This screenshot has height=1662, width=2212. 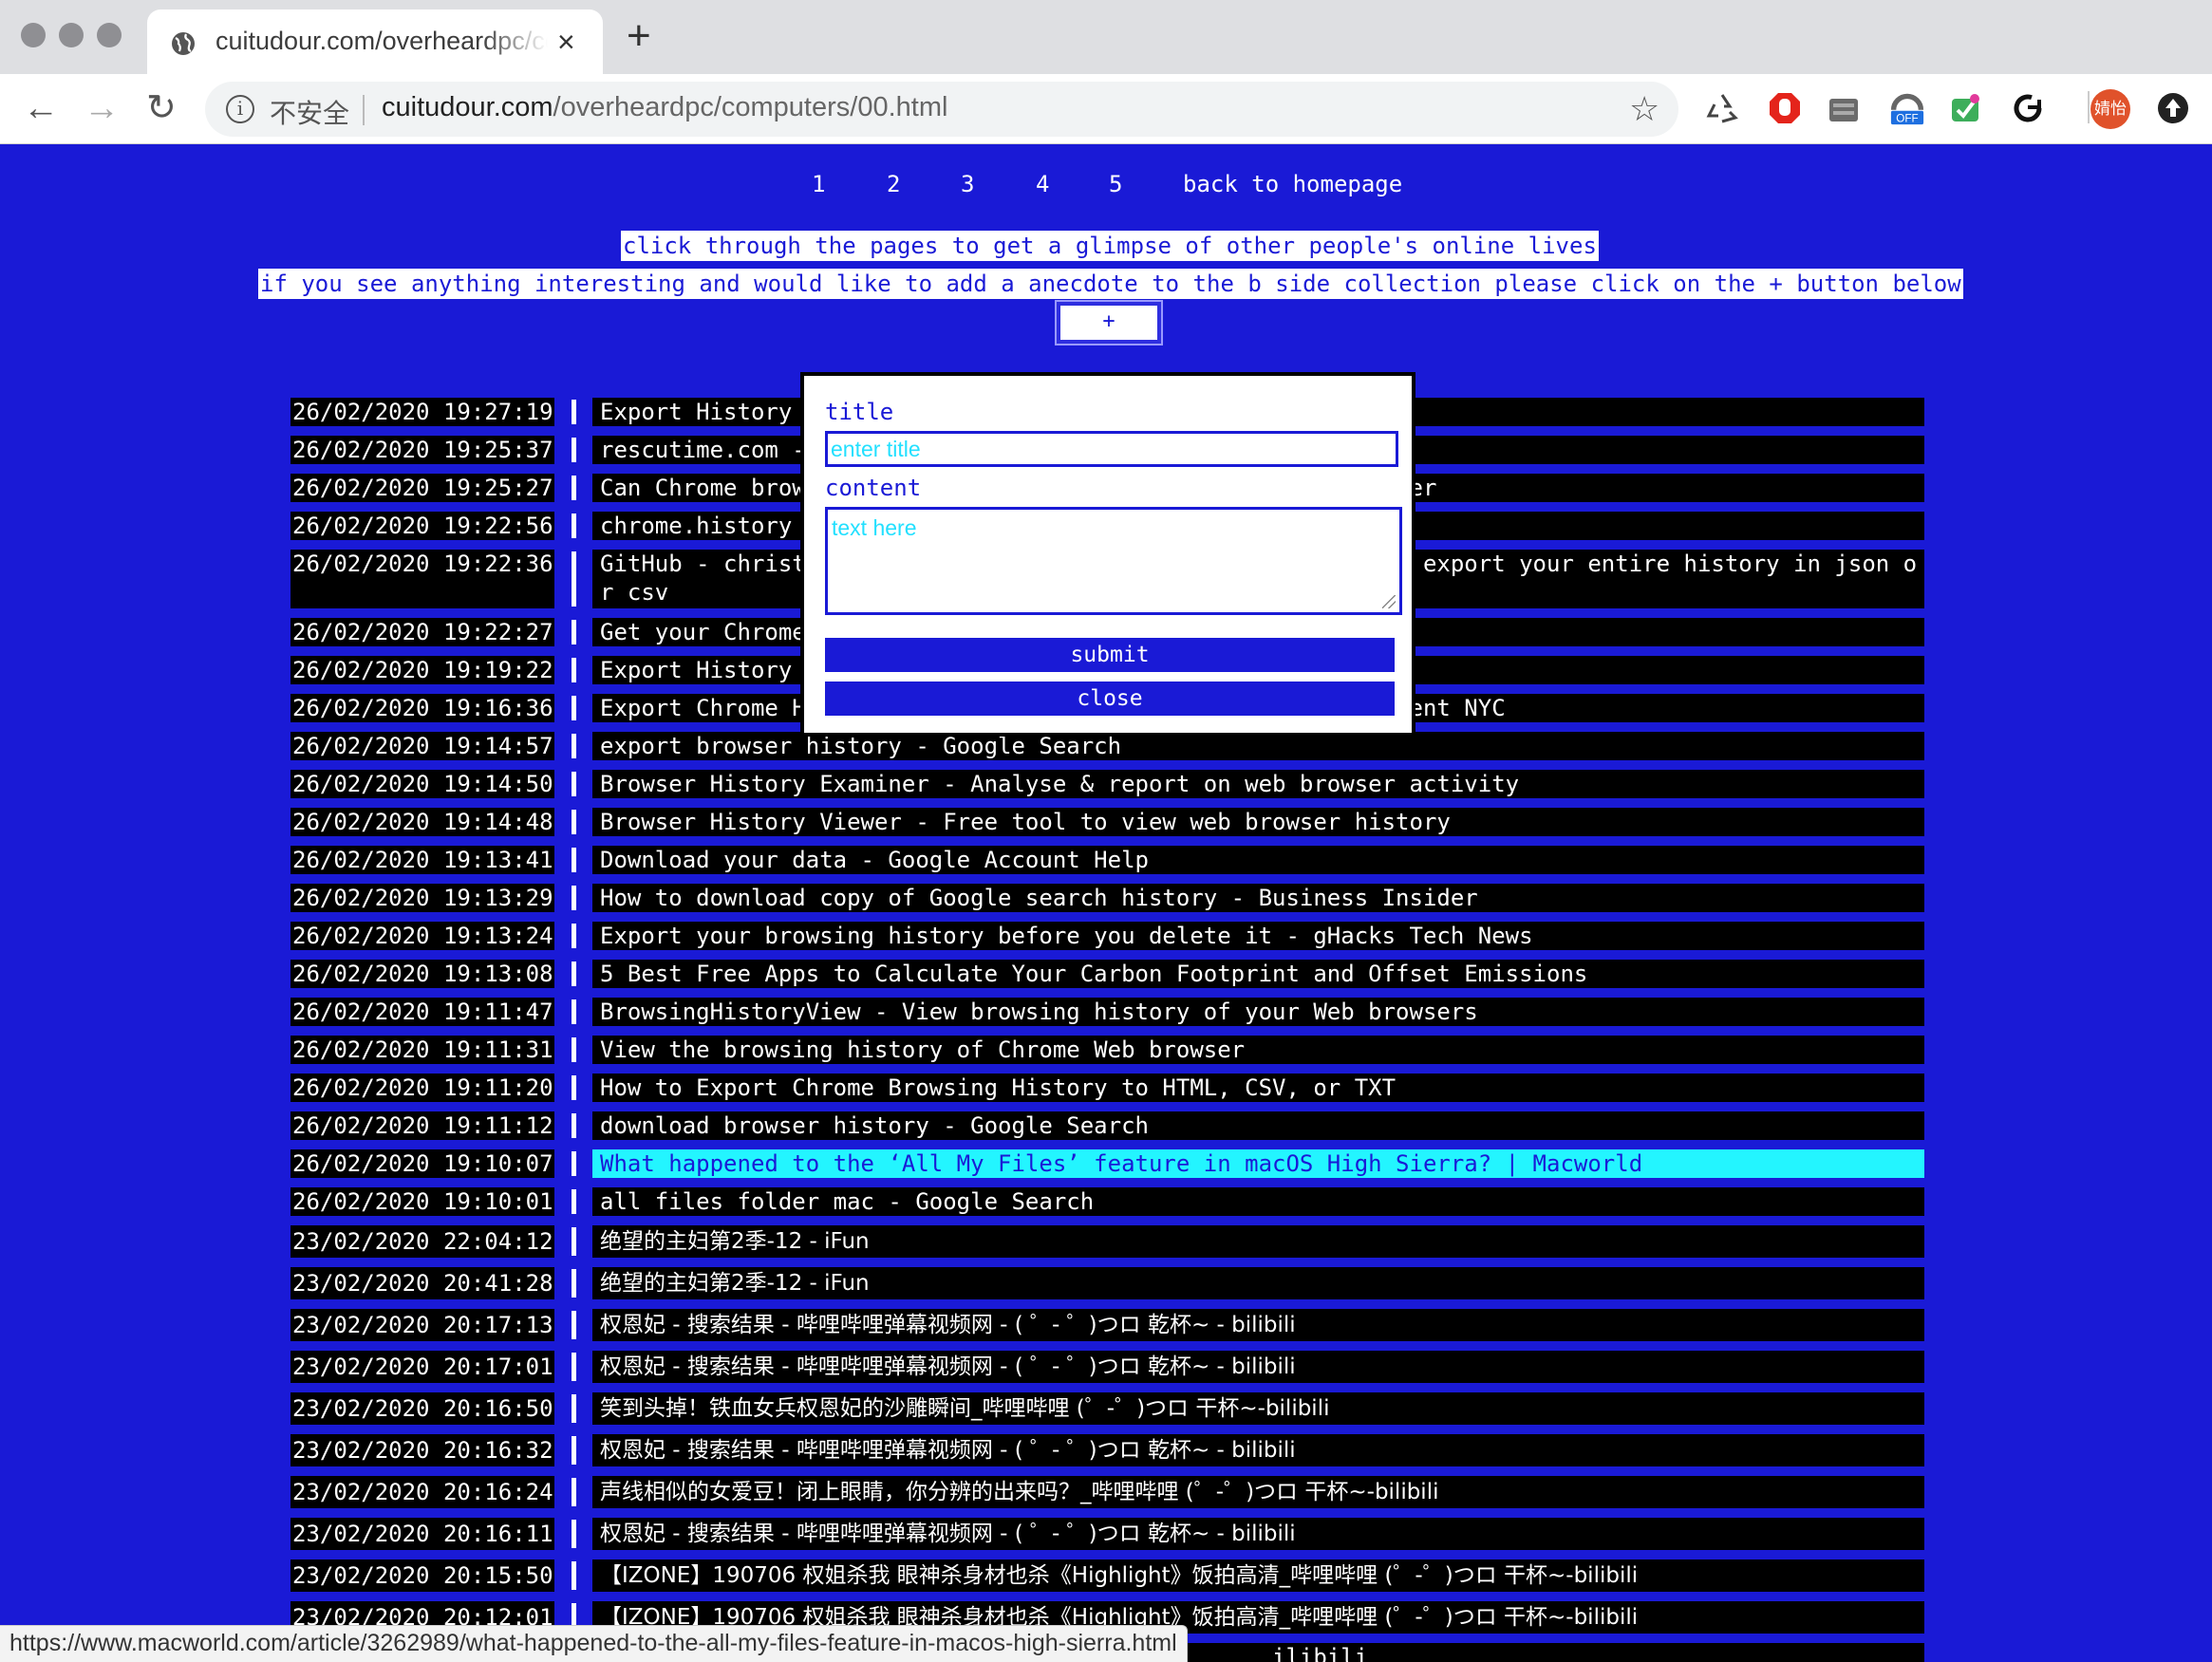 I want to click on close-button: close, so click(x=1110, y=699).